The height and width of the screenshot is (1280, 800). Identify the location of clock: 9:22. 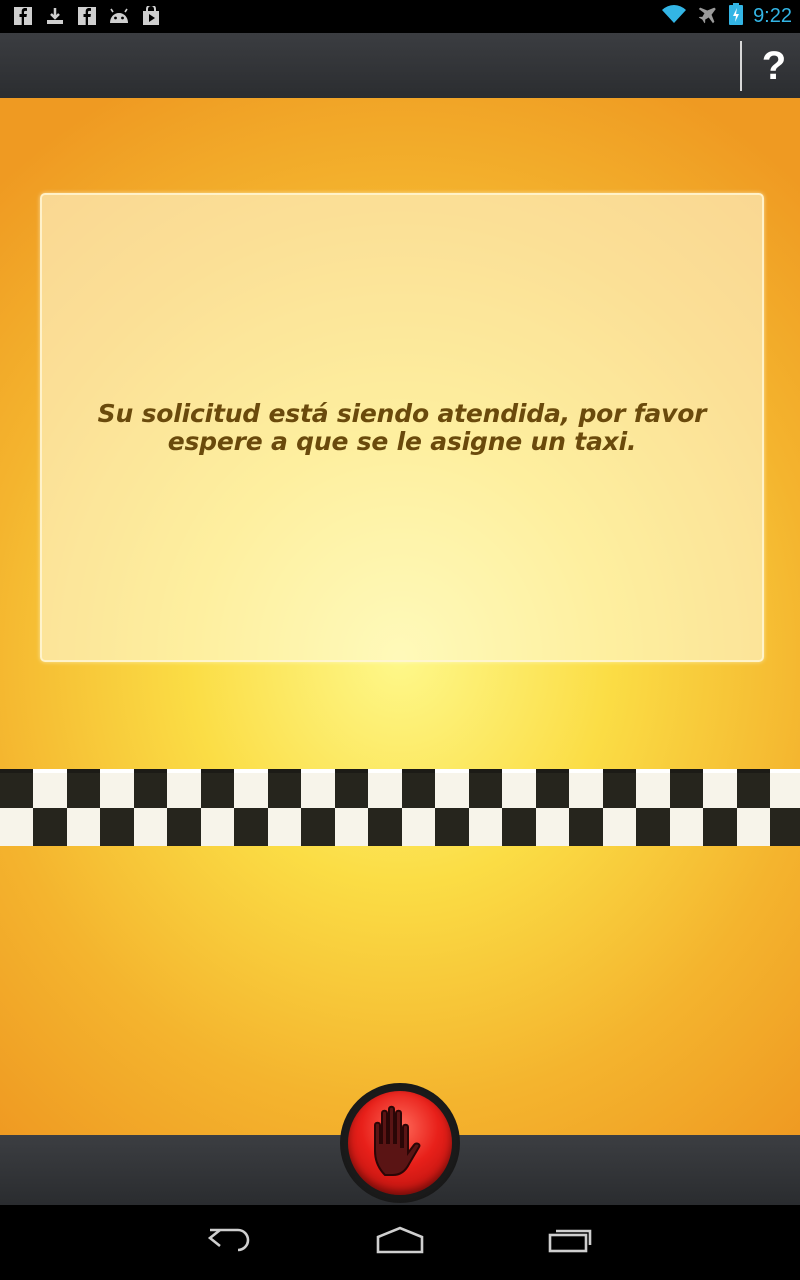
(772, 16).